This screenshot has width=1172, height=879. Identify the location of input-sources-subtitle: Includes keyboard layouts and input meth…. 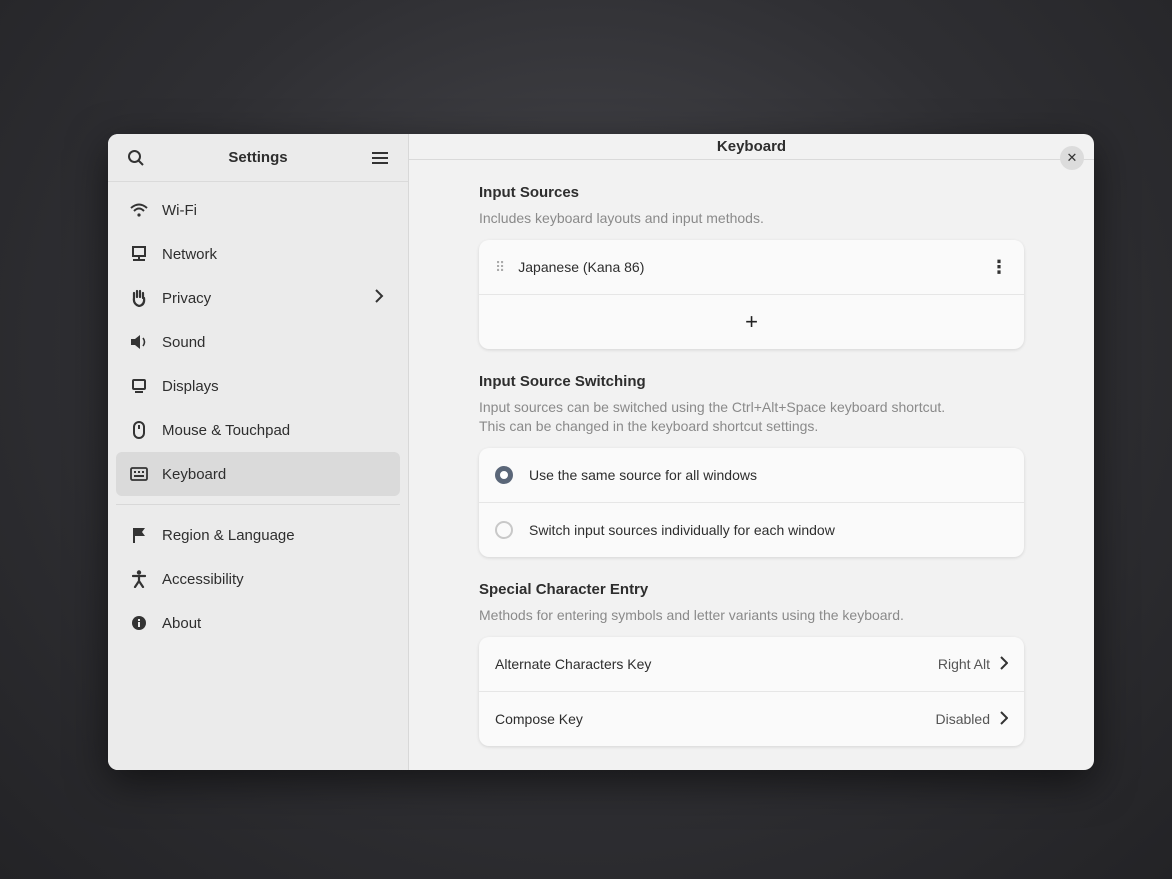
(621, 218).